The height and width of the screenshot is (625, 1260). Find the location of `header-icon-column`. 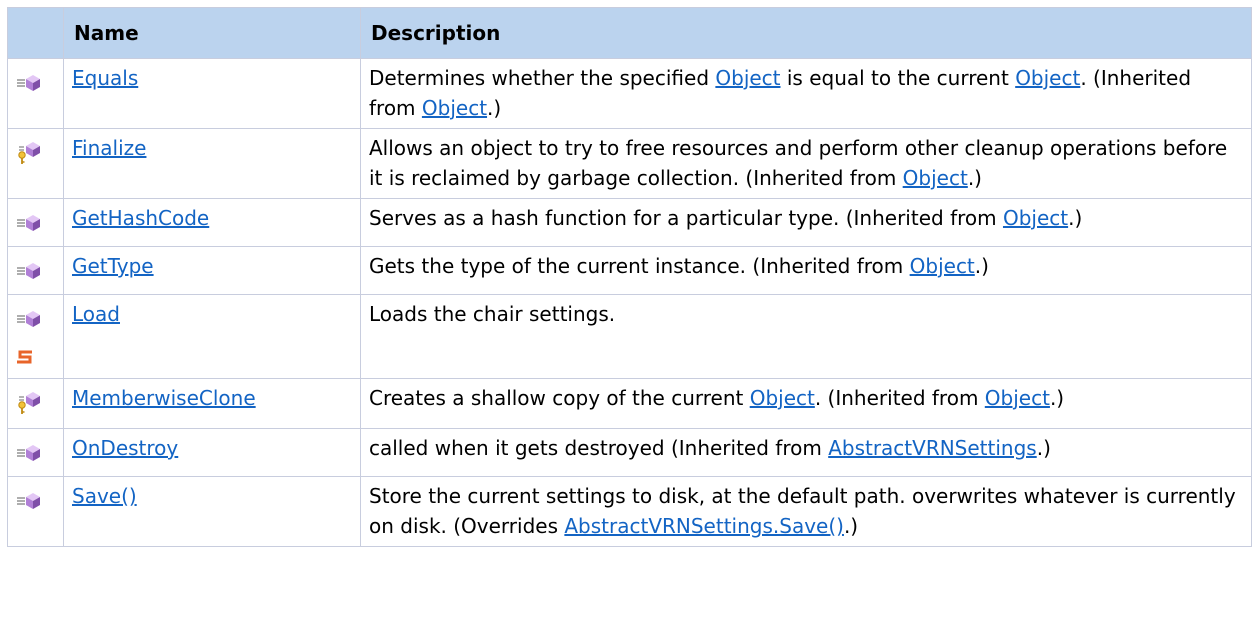

header-icon-column is located at coordinates (35, 33).